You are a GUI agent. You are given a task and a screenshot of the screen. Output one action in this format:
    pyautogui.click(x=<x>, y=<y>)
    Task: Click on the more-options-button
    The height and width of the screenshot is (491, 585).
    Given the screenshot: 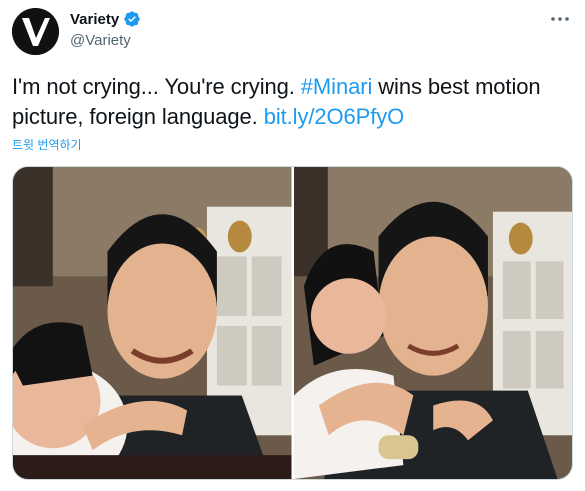 What is the action you would take?
    pyautogui.click(x=560, y=19)
    